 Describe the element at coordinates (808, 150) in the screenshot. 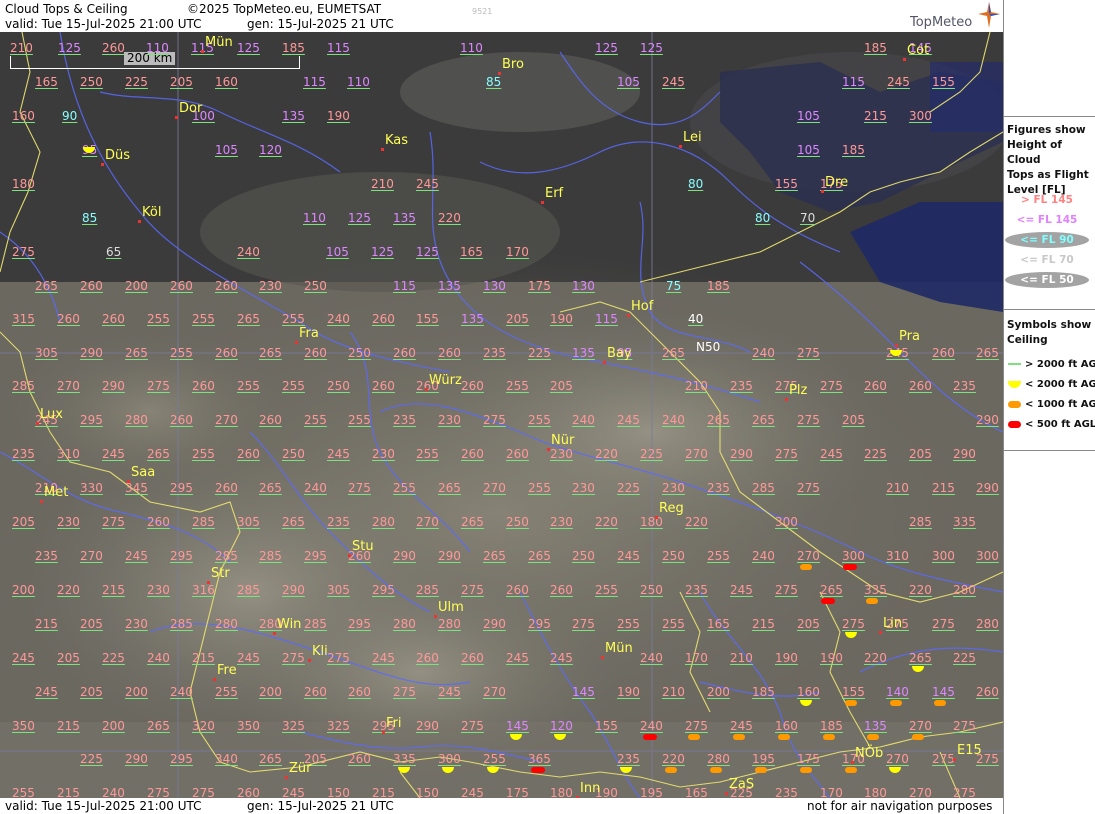

I see `flight-level-value: 105` at that location.